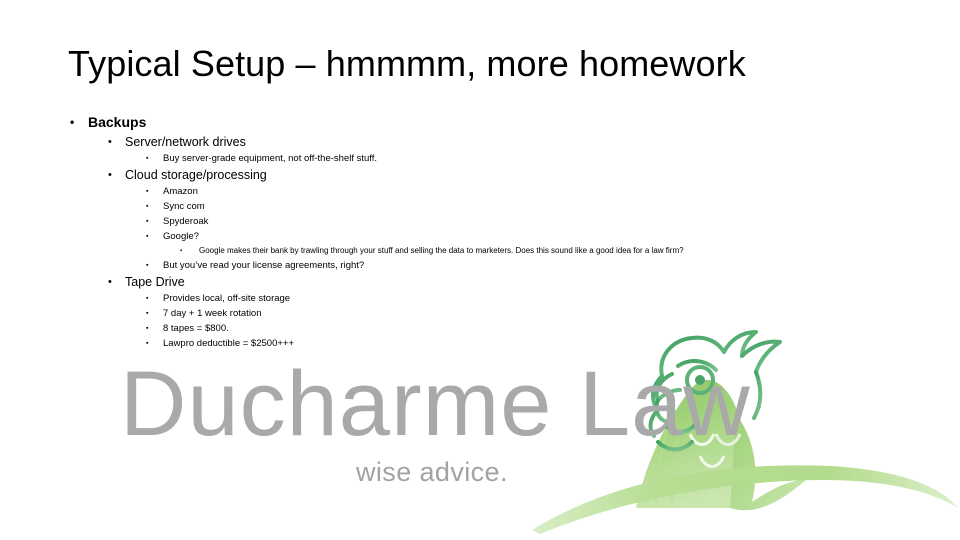 Image resolution: width=960 pixels, height=540 pixels. Describe the element at coordinates (196, 328) in the screenshot. I see `bullet-text: 8 tapes = $800.` at that location.